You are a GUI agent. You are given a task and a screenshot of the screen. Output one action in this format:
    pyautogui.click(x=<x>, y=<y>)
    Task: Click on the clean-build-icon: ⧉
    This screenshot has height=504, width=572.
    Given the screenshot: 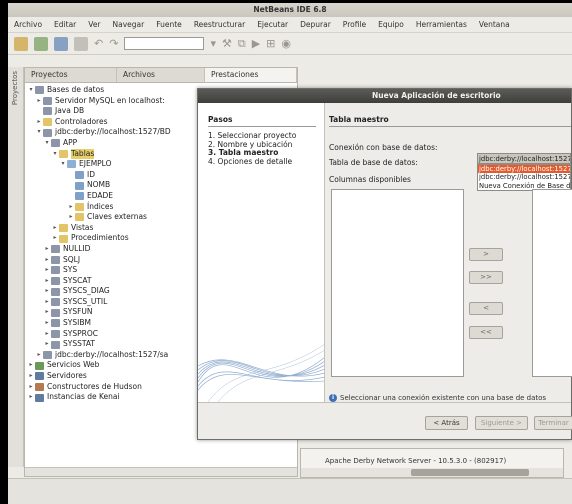 What is the action you would take?
    pyautogui.click(x=242, y=44)
    